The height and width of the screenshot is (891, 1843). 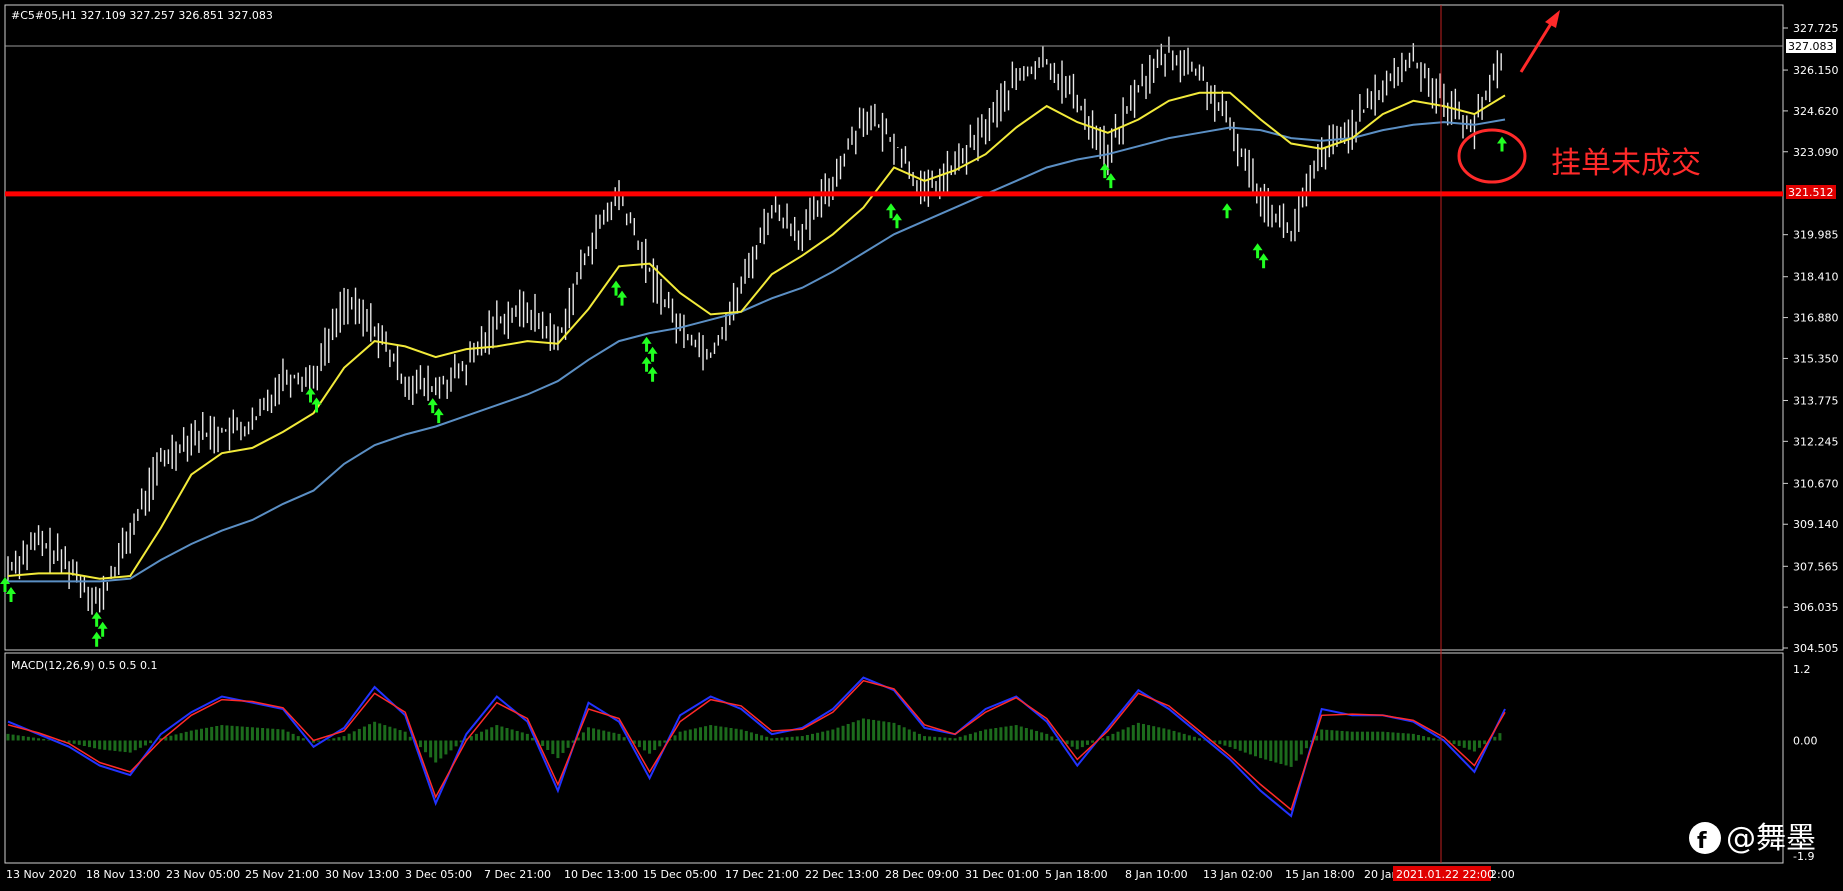 I want to click on macd-title: MACD(12,26,9) 0.5 0.5 0.1, so click(x=84, y=665).